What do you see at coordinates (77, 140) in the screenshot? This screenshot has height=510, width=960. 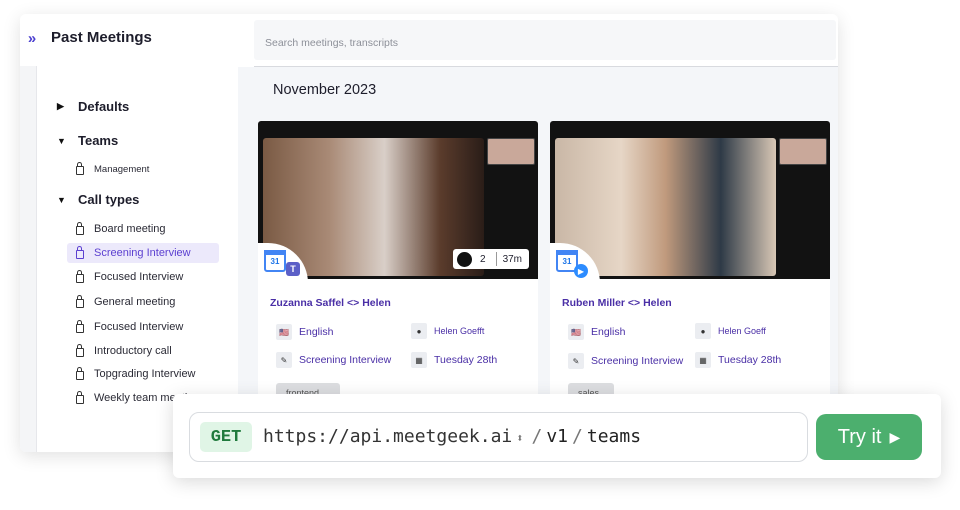 I see `section-teams: ▼ Teams` at bounding box center [77, 140].